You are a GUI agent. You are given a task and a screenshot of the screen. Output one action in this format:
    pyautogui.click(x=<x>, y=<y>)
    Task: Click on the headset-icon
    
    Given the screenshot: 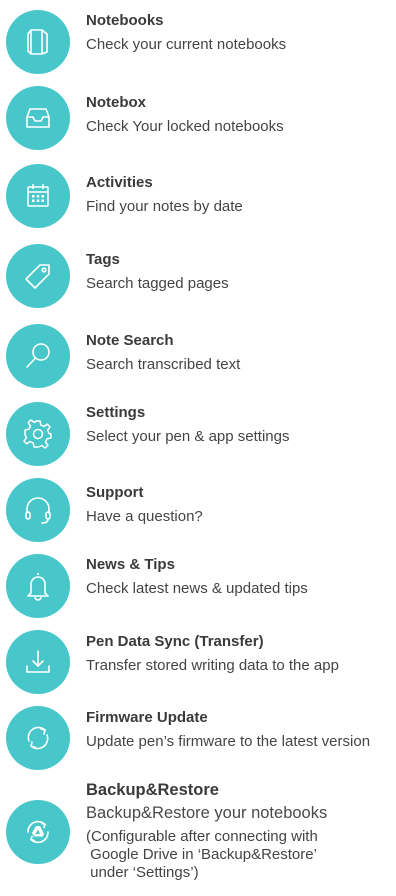 What is the action you would take?
    pyautogui.click(x=38, y=510)
    